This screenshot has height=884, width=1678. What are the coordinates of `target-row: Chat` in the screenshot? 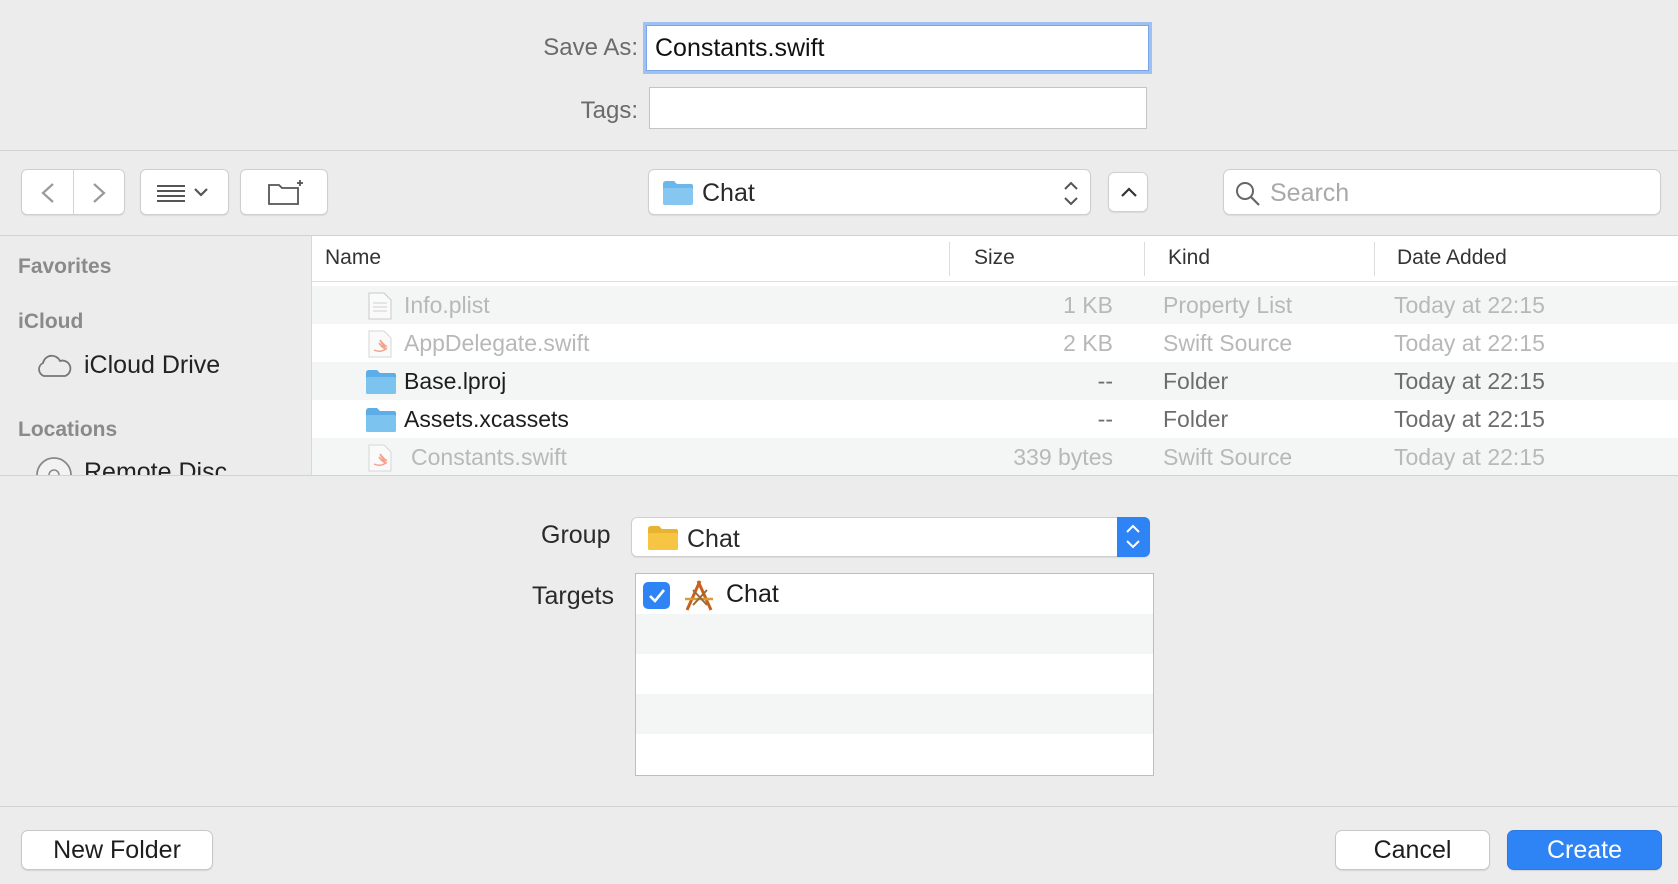 It's located at (894, 594).